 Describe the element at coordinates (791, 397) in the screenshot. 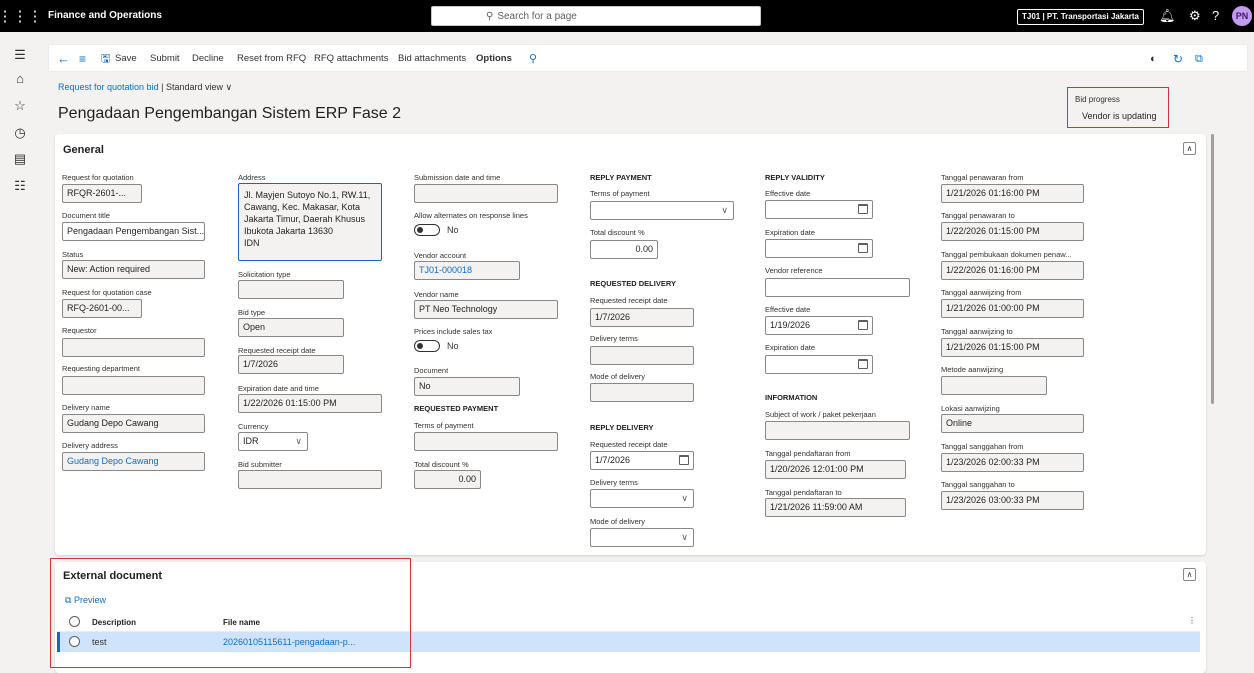

I see `information-section: INFORMATION` at that location.